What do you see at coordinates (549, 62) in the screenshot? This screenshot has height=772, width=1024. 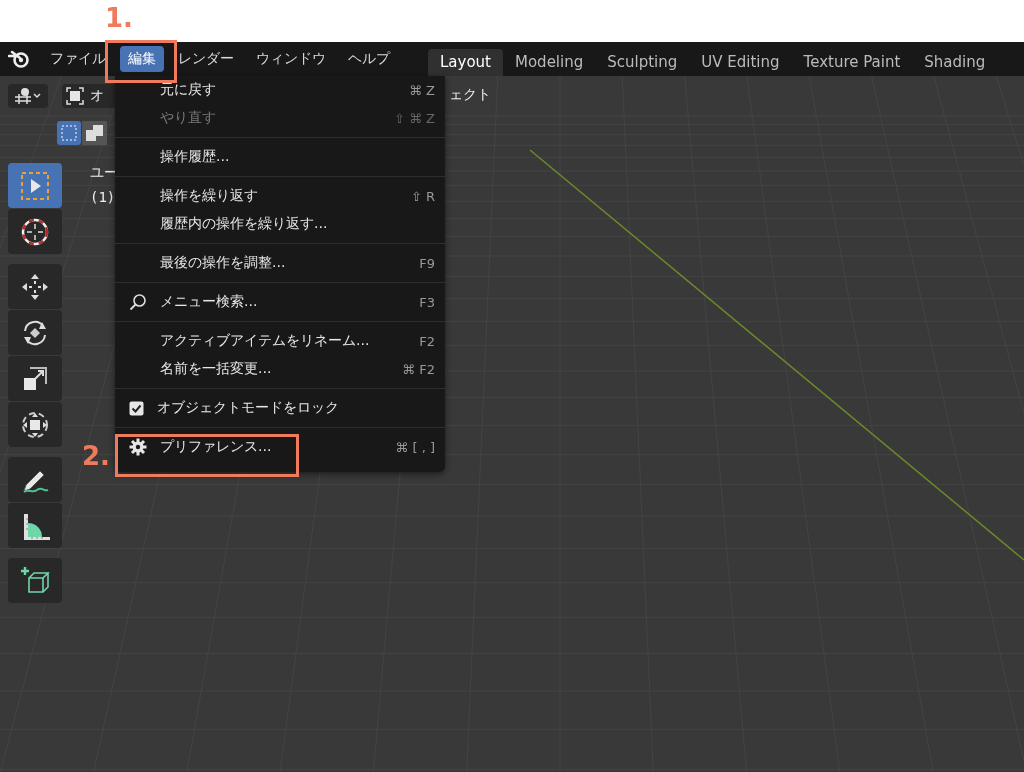 I see `workspace-tab: Modeling` at bounding box center [549, 62].